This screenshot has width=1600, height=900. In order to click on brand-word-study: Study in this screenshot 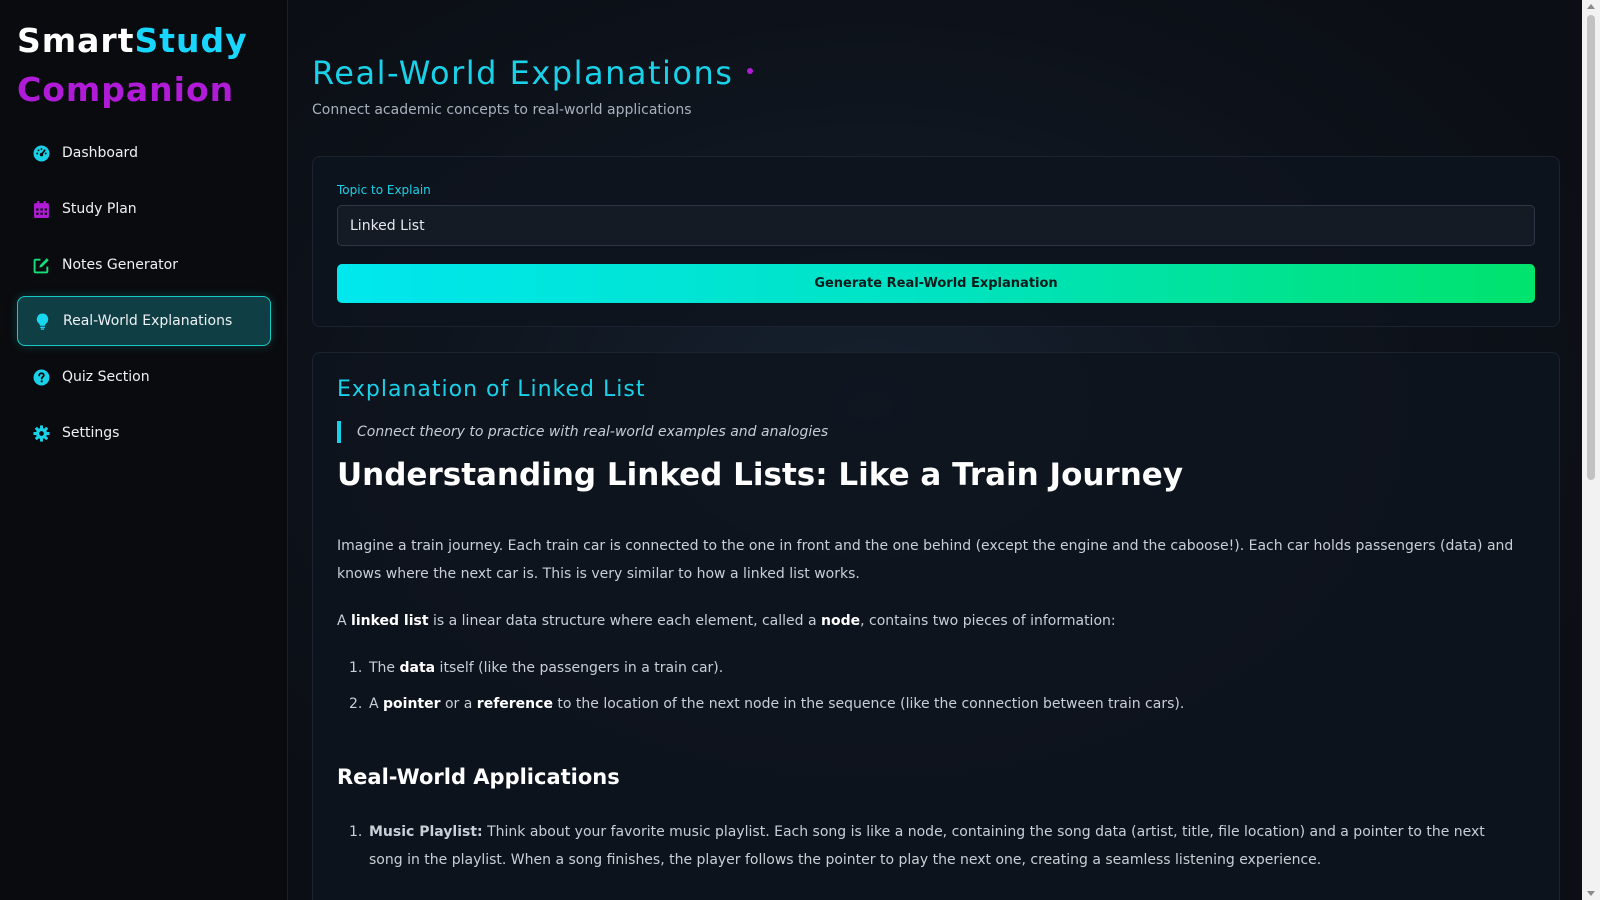, I will do `click(191, 40)`.